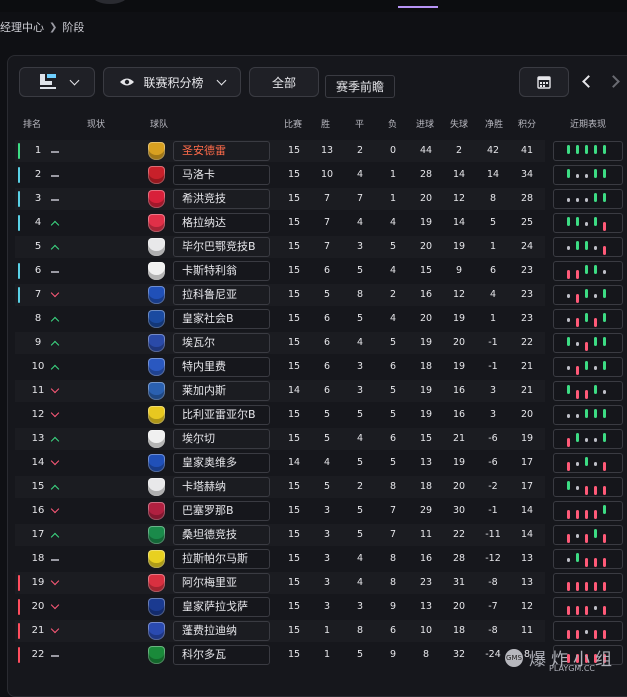 This screenshot has height=697, width=627. I want to click on team-name-link: 皇家萨拉戈萨, so click(221, 607).